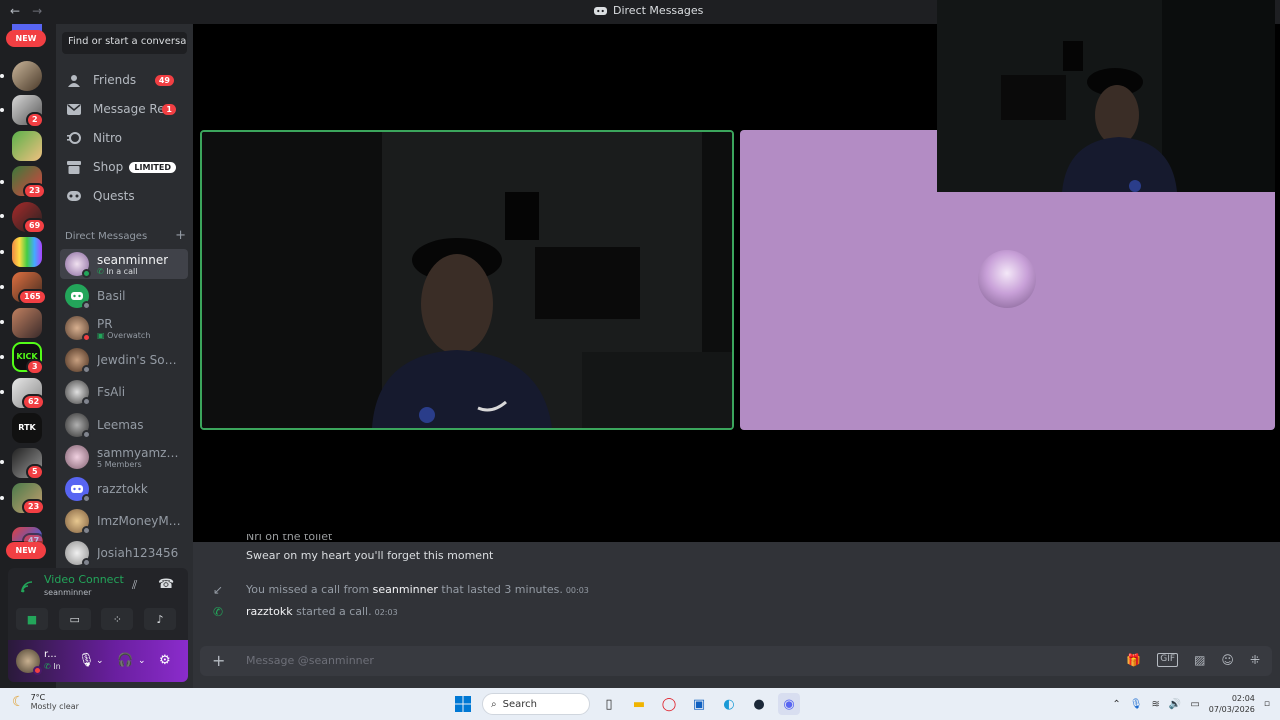 This screenshot has height=720, width=1280. Describe the element at coordinates (789, 704) in the screenshot. I see `discord-taskbar-icon: ◉` at that location.